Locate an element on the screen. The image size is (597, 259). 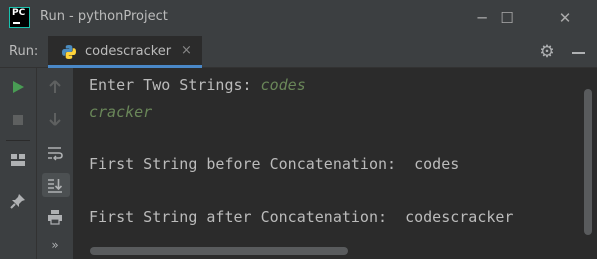
stop-icon is located at coordinates (18, 120).